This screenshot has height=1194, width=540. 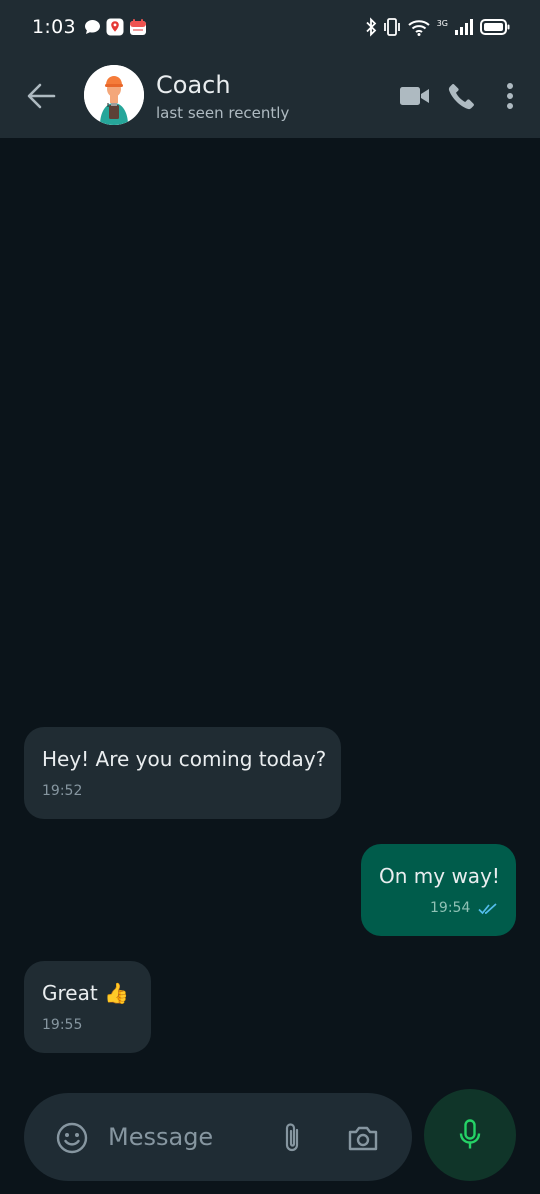 I want to click on message-text: Hey! Are you coming today?, so click(x=184, y=759).